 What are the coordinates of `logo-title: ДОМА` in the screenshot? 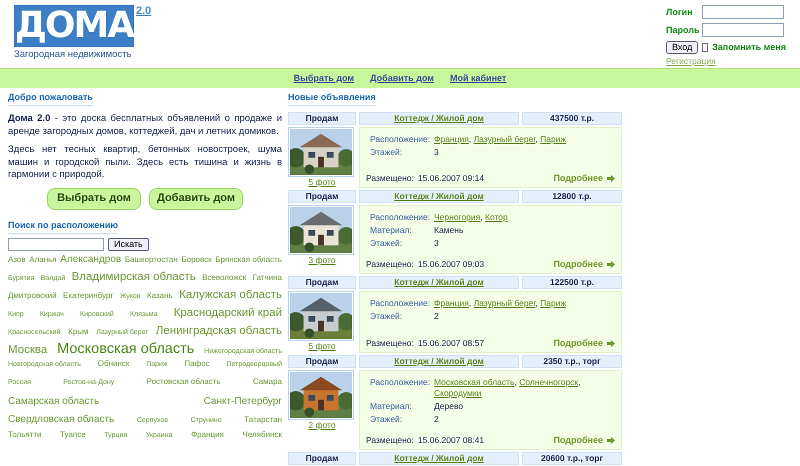 It's located at (74, 26).